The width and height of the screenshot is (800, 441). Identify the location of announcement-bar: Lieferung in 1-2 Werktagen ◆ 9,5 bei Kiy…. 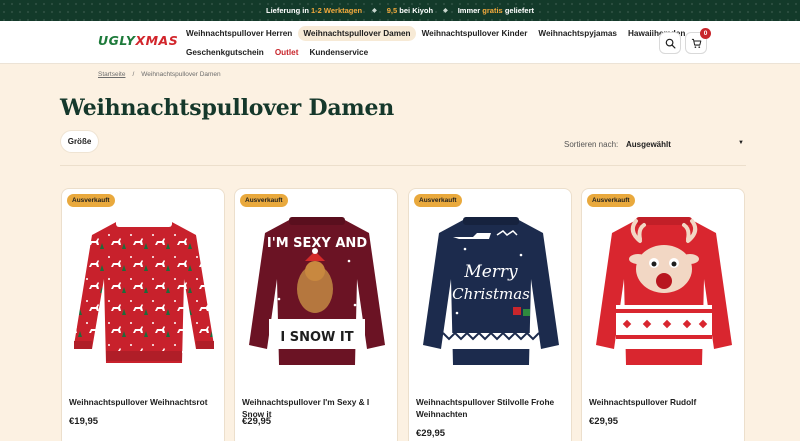
(400, 10).